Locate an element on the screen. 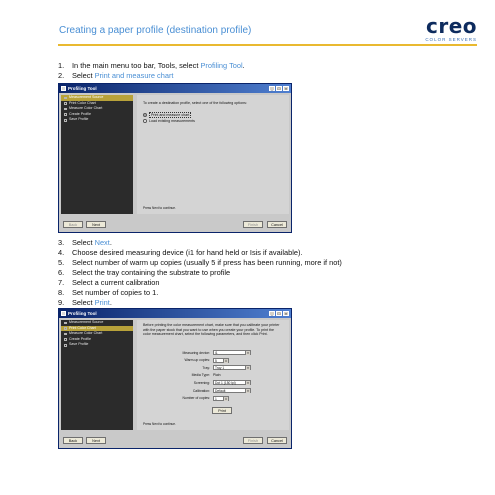 This screenshot has width=495, height=495. field-value: Tray 1 is located at coordinates (220, 368).